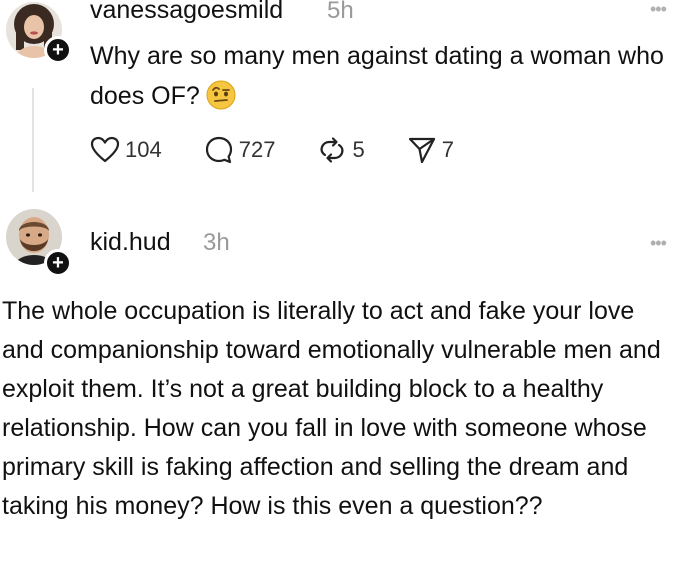 The width and height of the screenshot is (680, 571). I want to click on thread-connector-line, so click(33, 140).